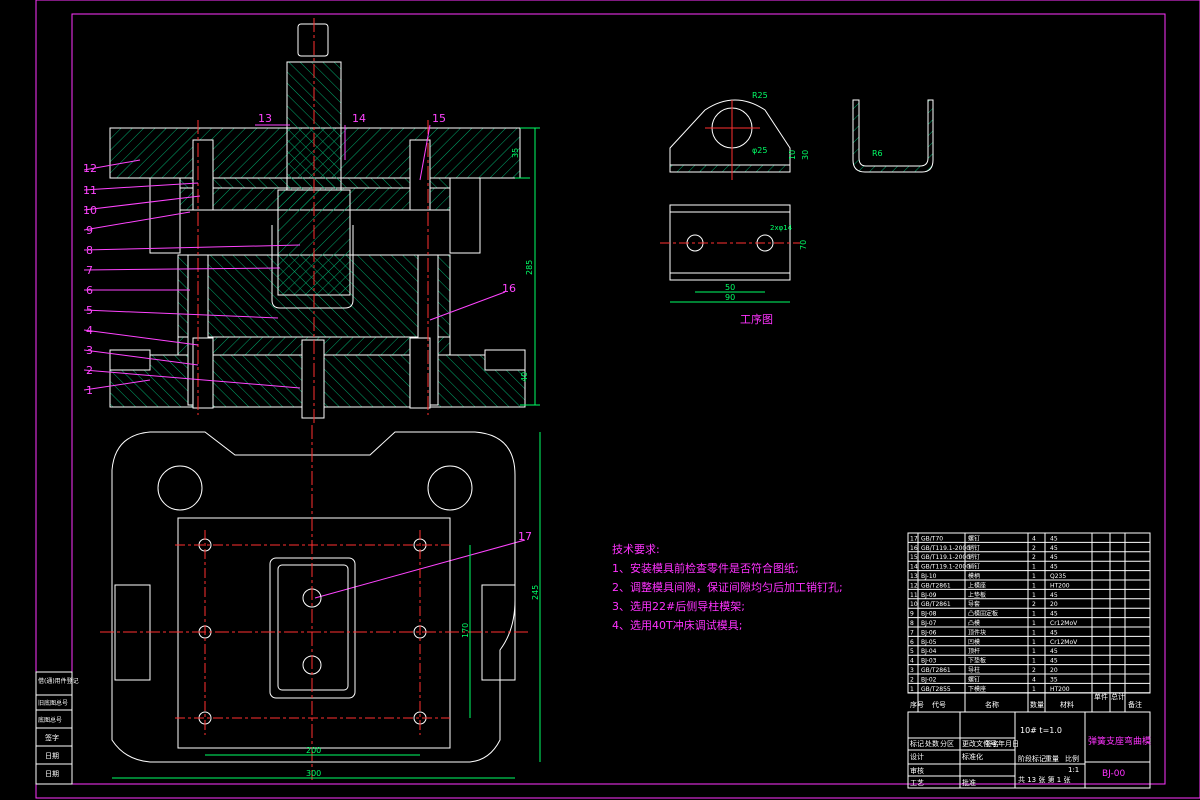 The width and height of the screenshot is (1200, 800). I want to click on lower-seat-notch-left, so click(130, 360).